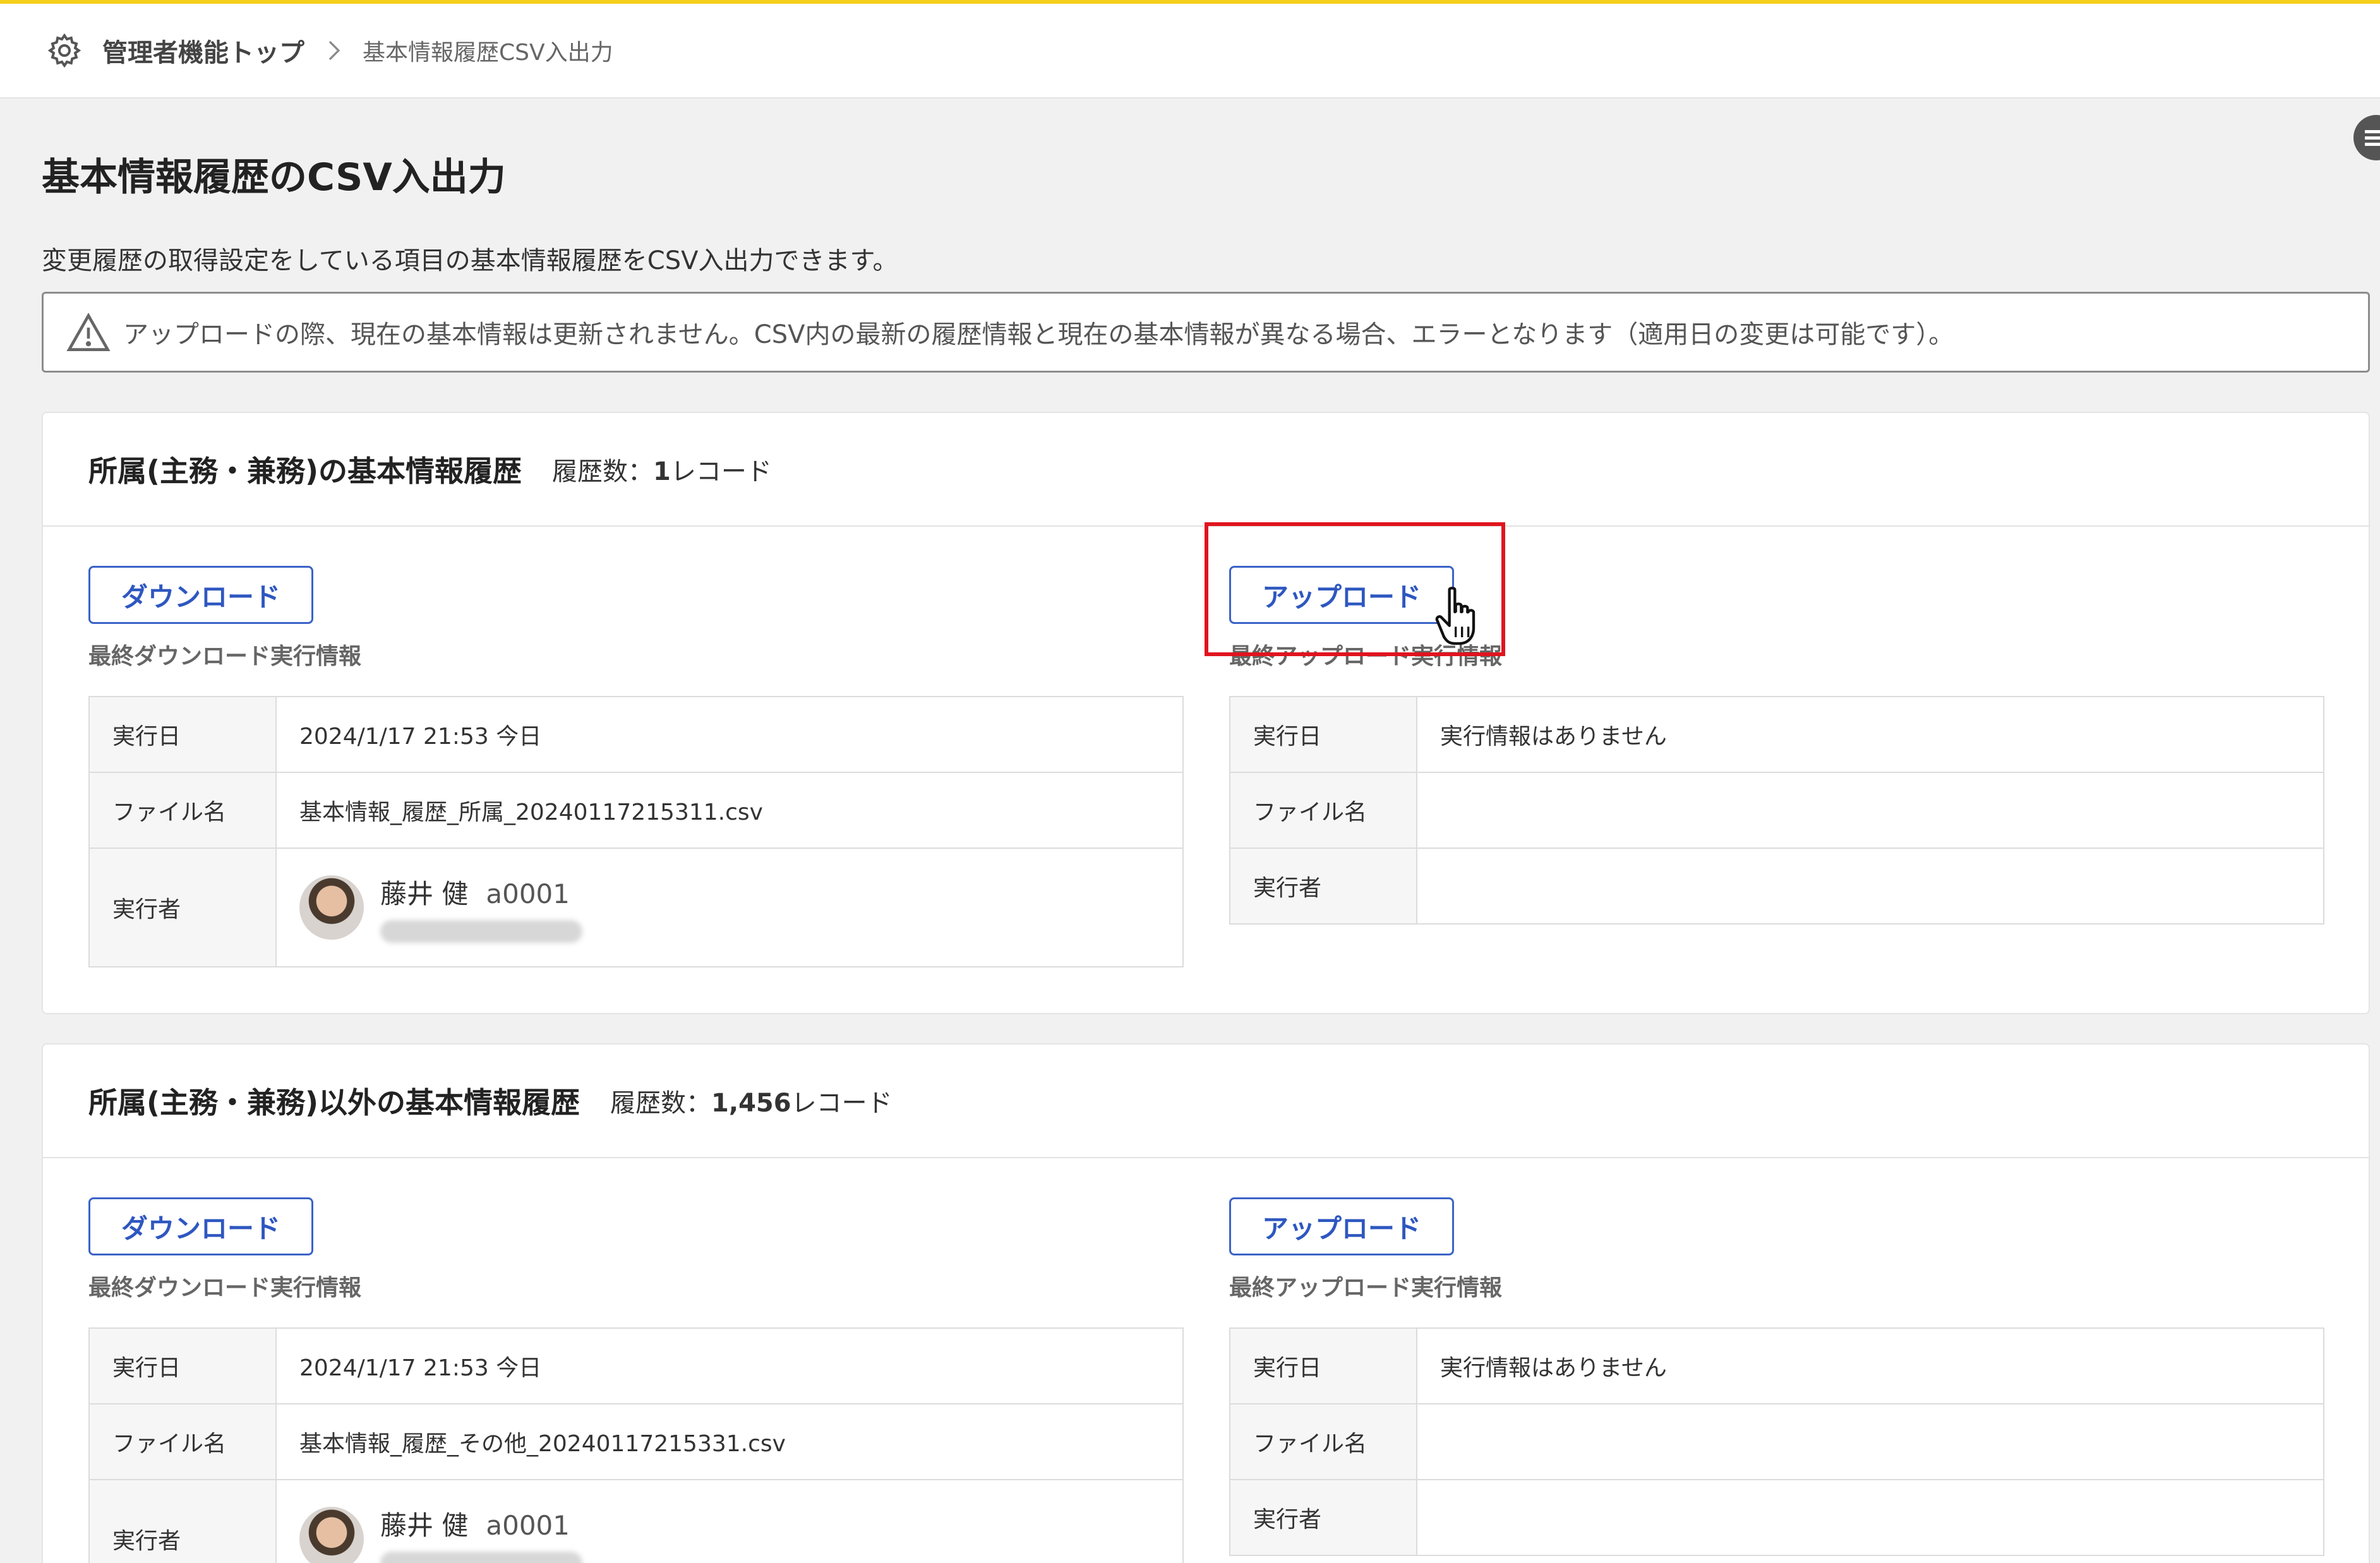 This screenshot has width=2380, height=1563. Describe the element at coordinates (334, 1103) in the screenshot. I see `section-title: 所属(主務・兼務)以外の基本情報履歴` at that location.